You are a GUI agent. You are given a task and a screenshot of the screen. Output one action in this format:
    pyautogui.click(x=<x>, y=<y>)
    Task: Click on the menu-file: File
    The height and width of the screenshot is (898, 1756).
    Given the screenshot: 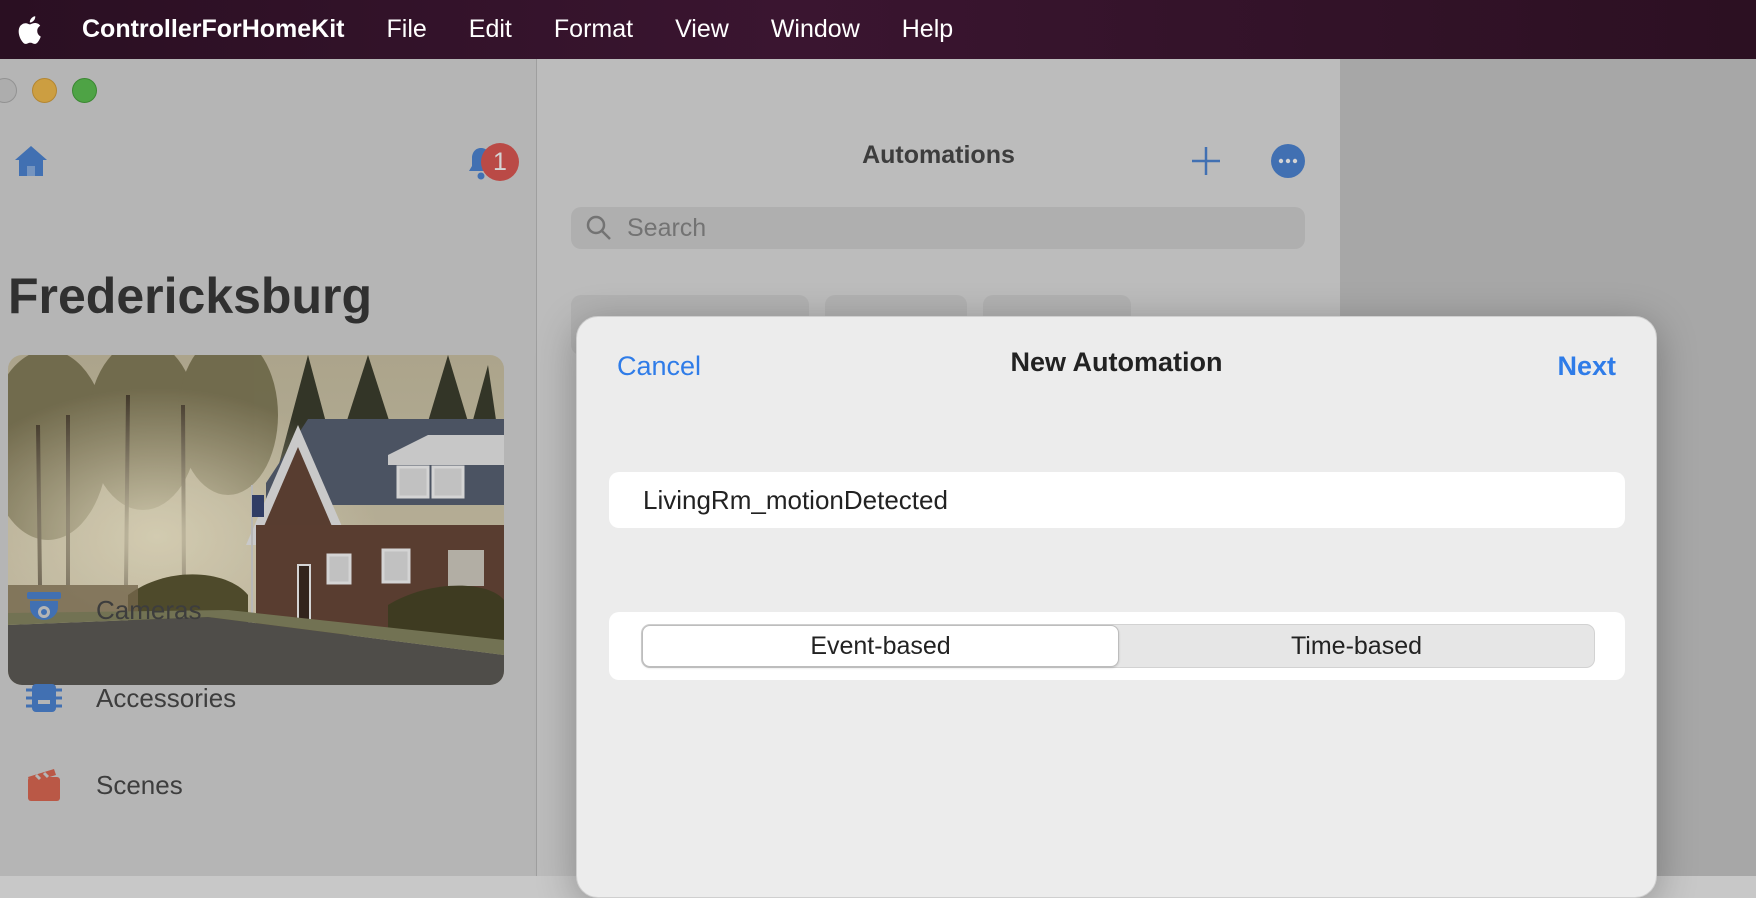 What is the action you would take?
    pyautogui.click(x=407, y=29)
    